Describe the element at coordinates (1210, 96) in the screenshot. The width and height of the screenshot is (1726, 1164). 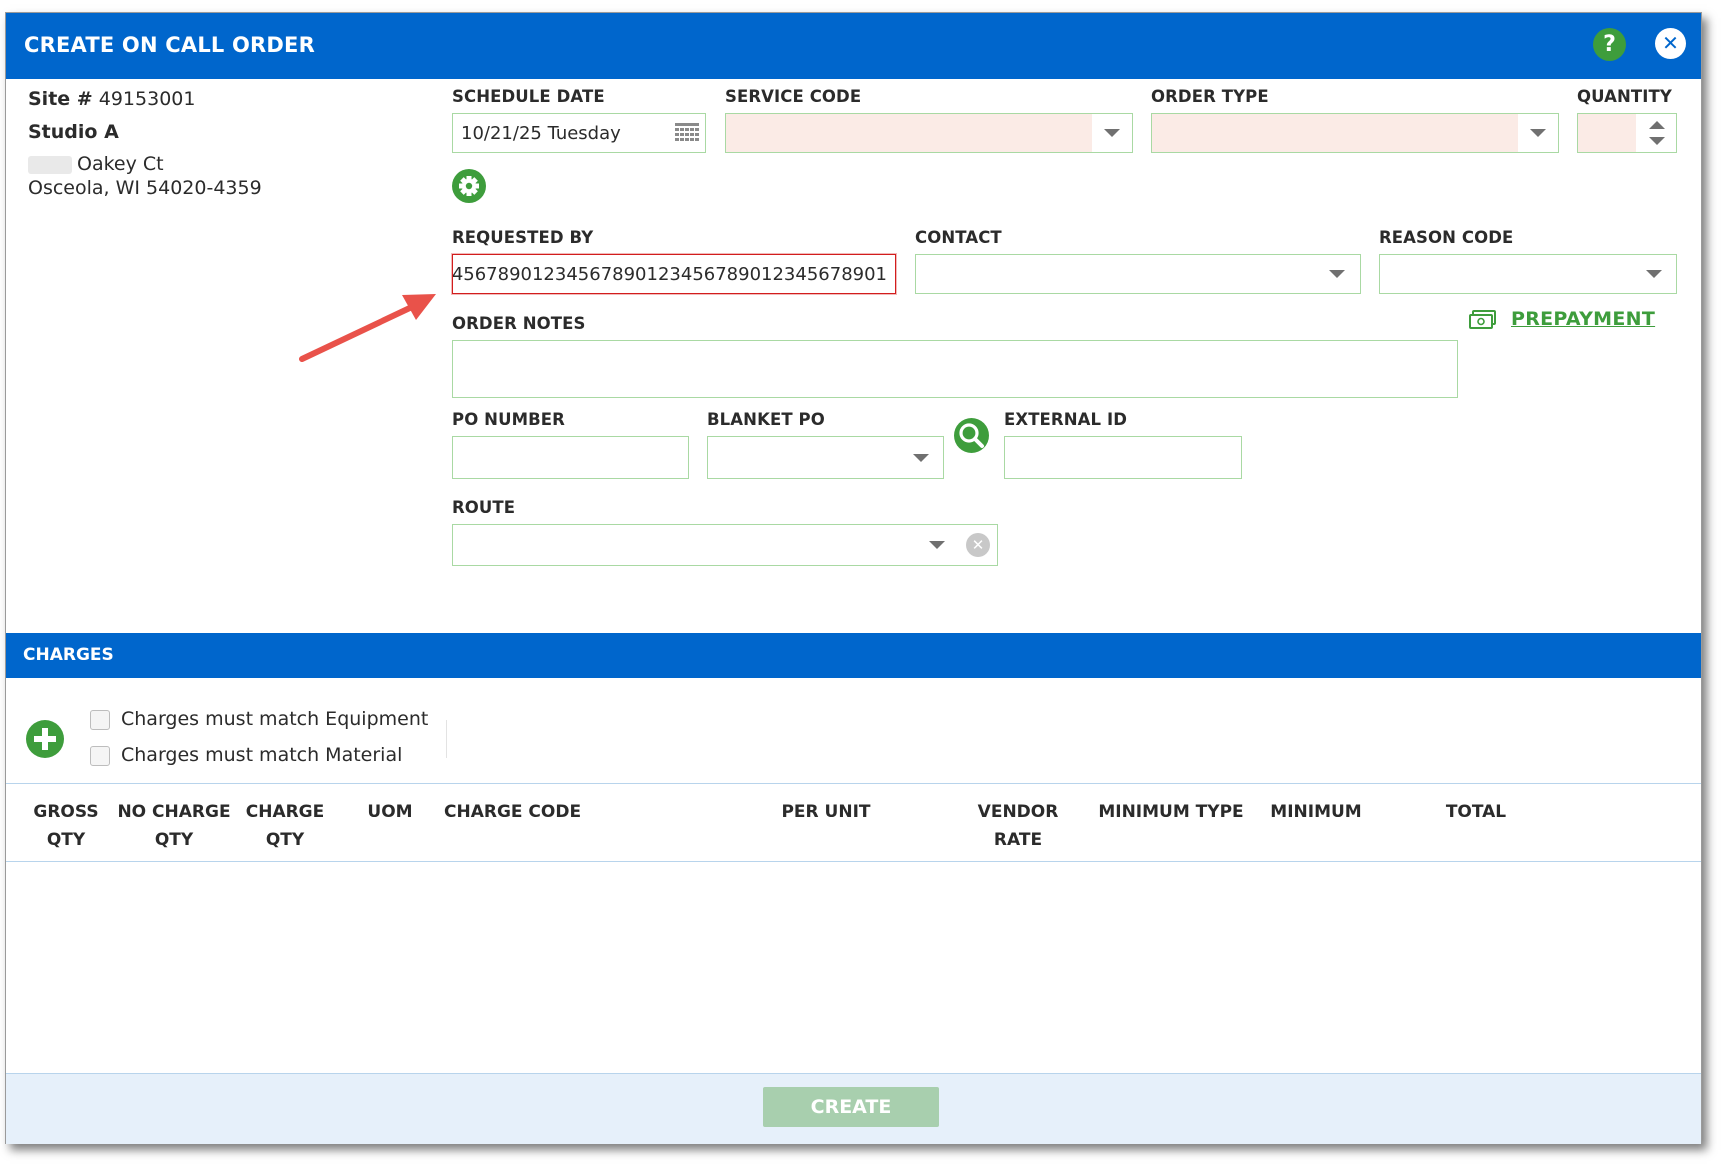
I see `order-type-label: ORDER TYPE` at that location.